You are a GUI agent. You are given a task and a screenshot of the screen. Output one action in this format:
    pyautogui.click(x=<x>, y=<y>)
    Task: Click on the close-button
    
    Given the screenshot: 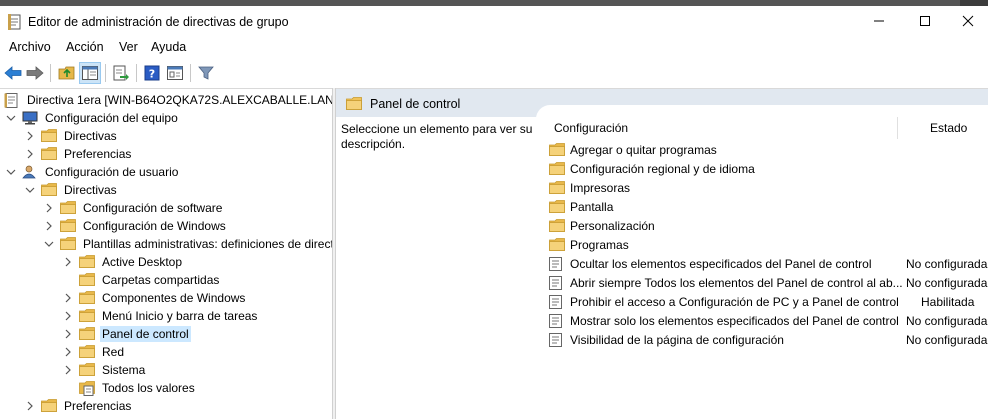 What is the action you would take?
    pyautogui.click(x=968, y=21)
    